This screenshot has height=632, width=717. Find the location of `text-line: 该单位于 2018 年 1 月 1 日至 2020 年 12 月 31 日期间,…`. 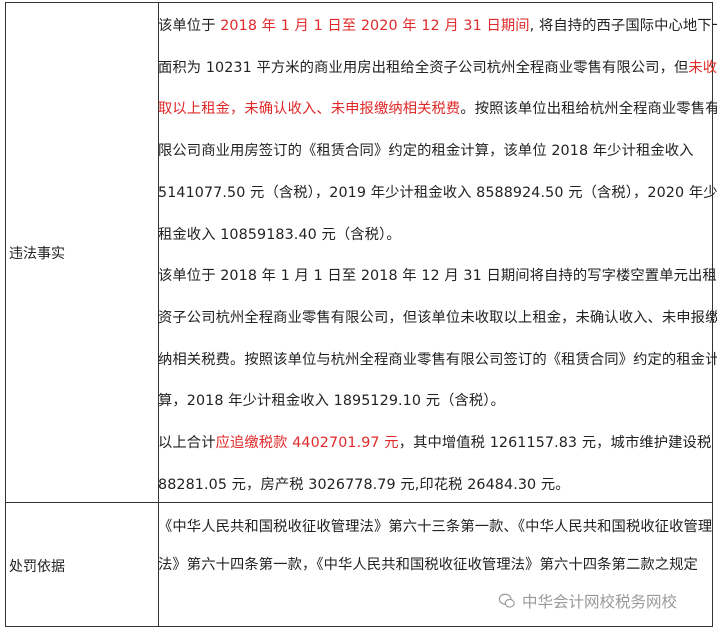

text-line: 该单位于 2018 年 1 月 1 日至 2020 年 12 月 31 日期间,… is located at coordinates (437, 26).